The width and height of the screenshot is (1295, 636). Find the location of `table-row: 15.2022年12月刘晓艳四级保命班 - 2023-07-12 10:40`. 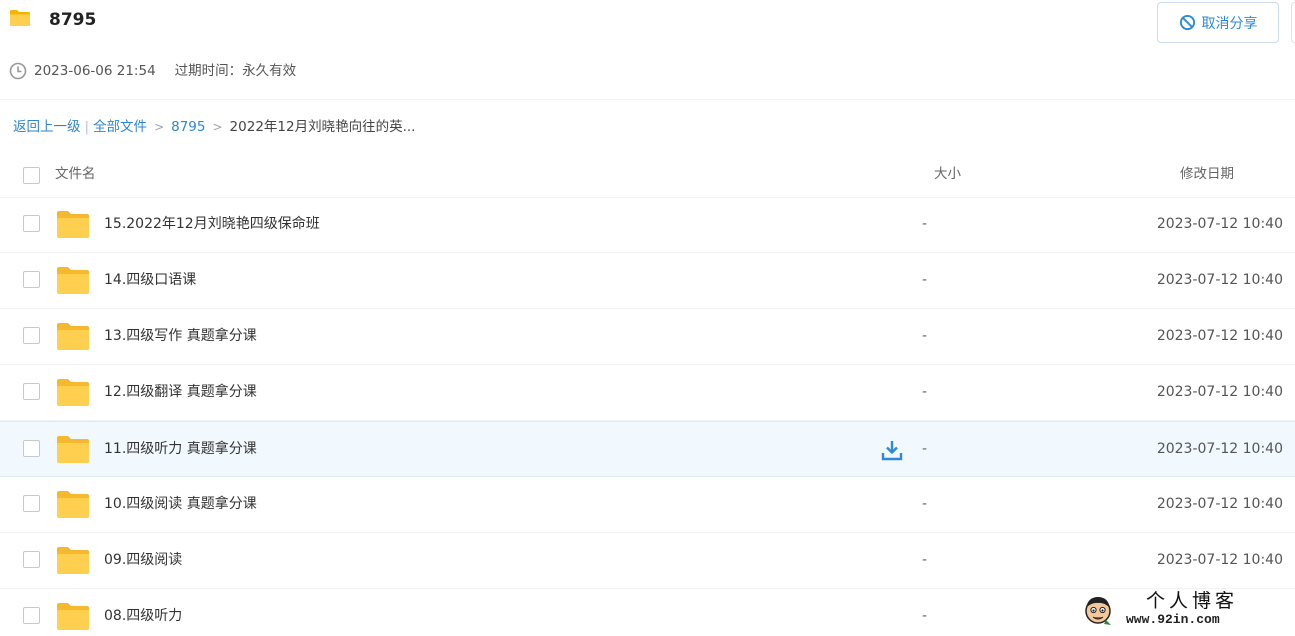

table-row: 15.2022年12月刘晓艳四级保命班 - 2023-07-12 10:40 is located at coordinates (647, 225).